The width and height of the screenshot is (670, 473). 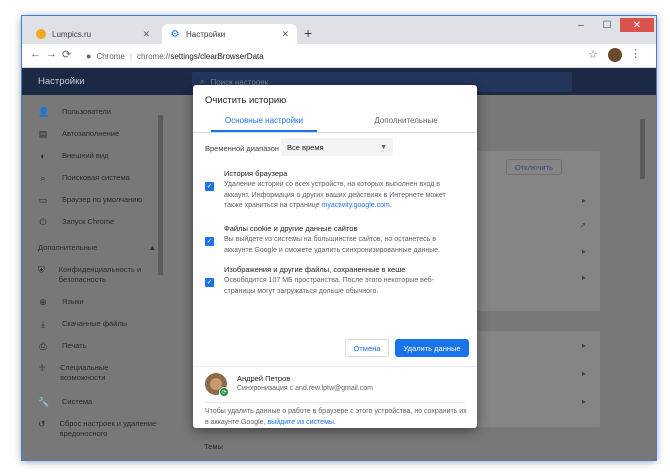 I want to click on sidebar-item-label: Автозаполнение, so click(x=91, y=133).